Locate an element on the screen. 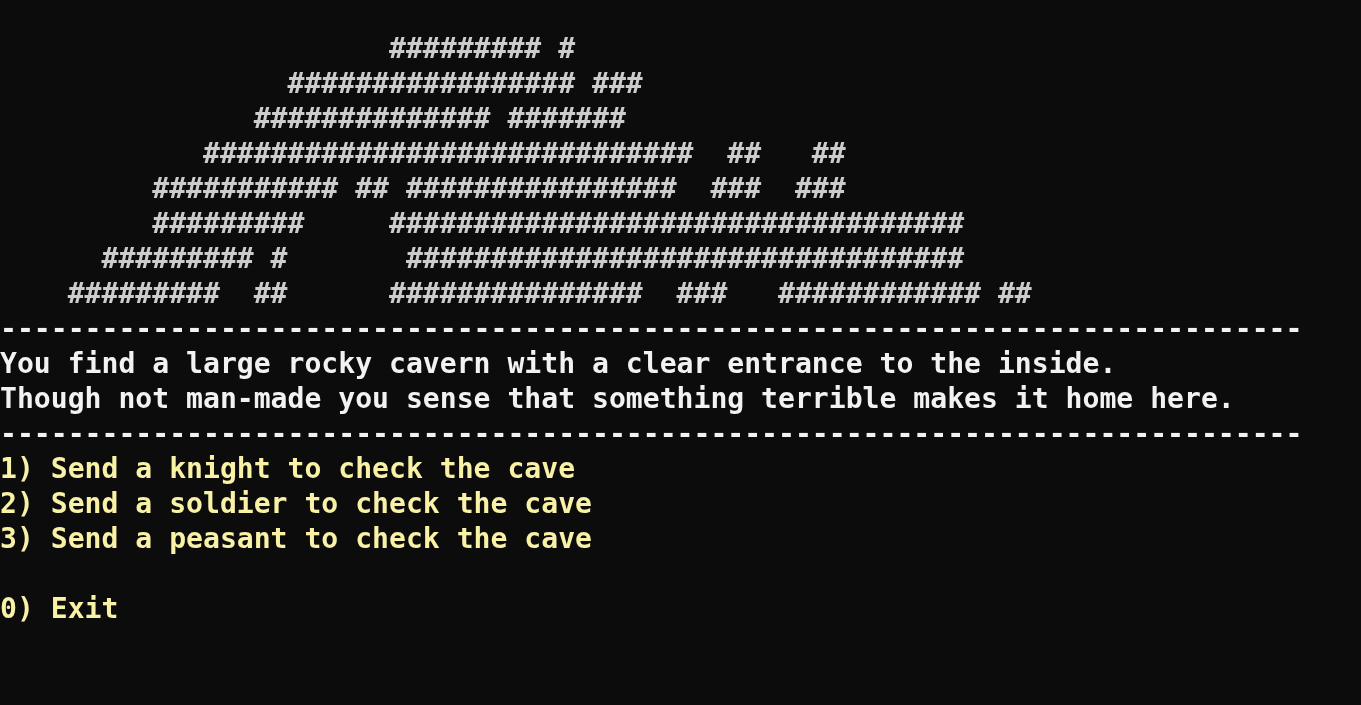 The width and height of the screenshot is (1361, 705). ascii-art-line: ######### # ################################# is located at coordinates (532, 258).